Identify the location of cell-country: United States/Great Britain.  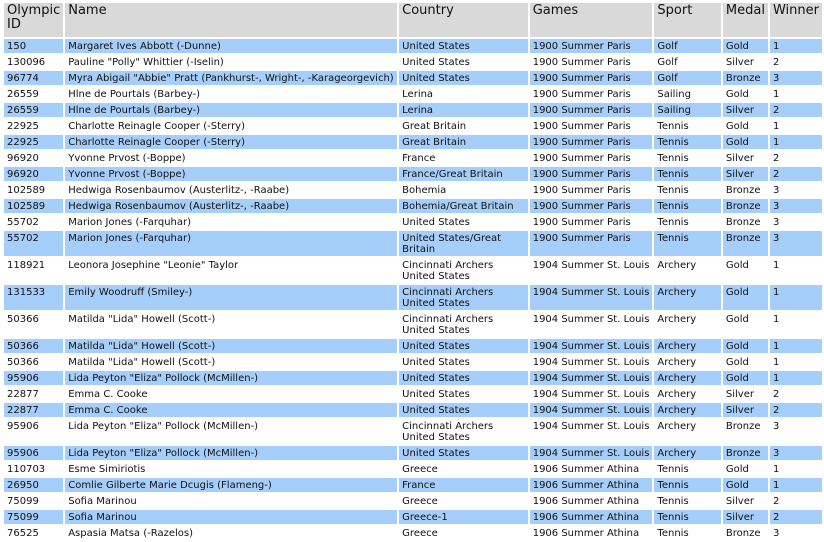
(463, 243).